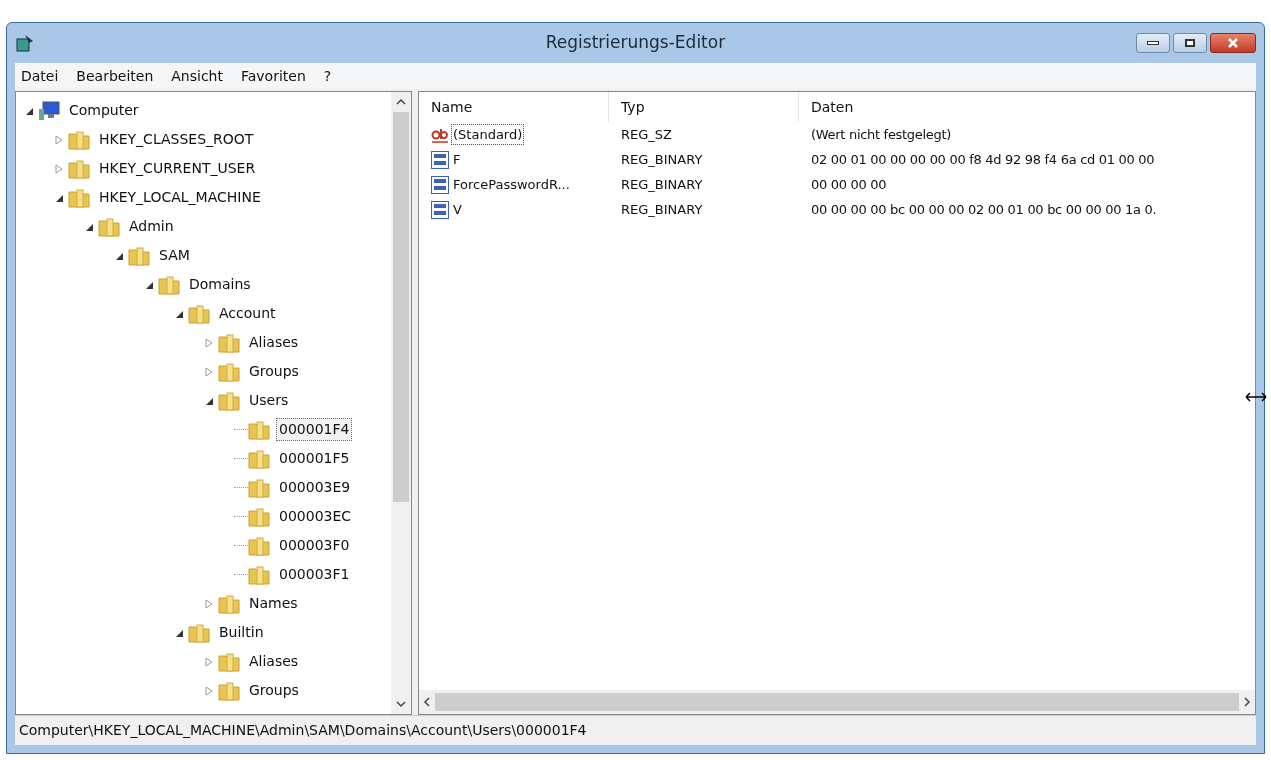 This screenshot has width=1271, height=760. I want to click on value-data: (Wert nicht festgelegt), so click(881, 134).